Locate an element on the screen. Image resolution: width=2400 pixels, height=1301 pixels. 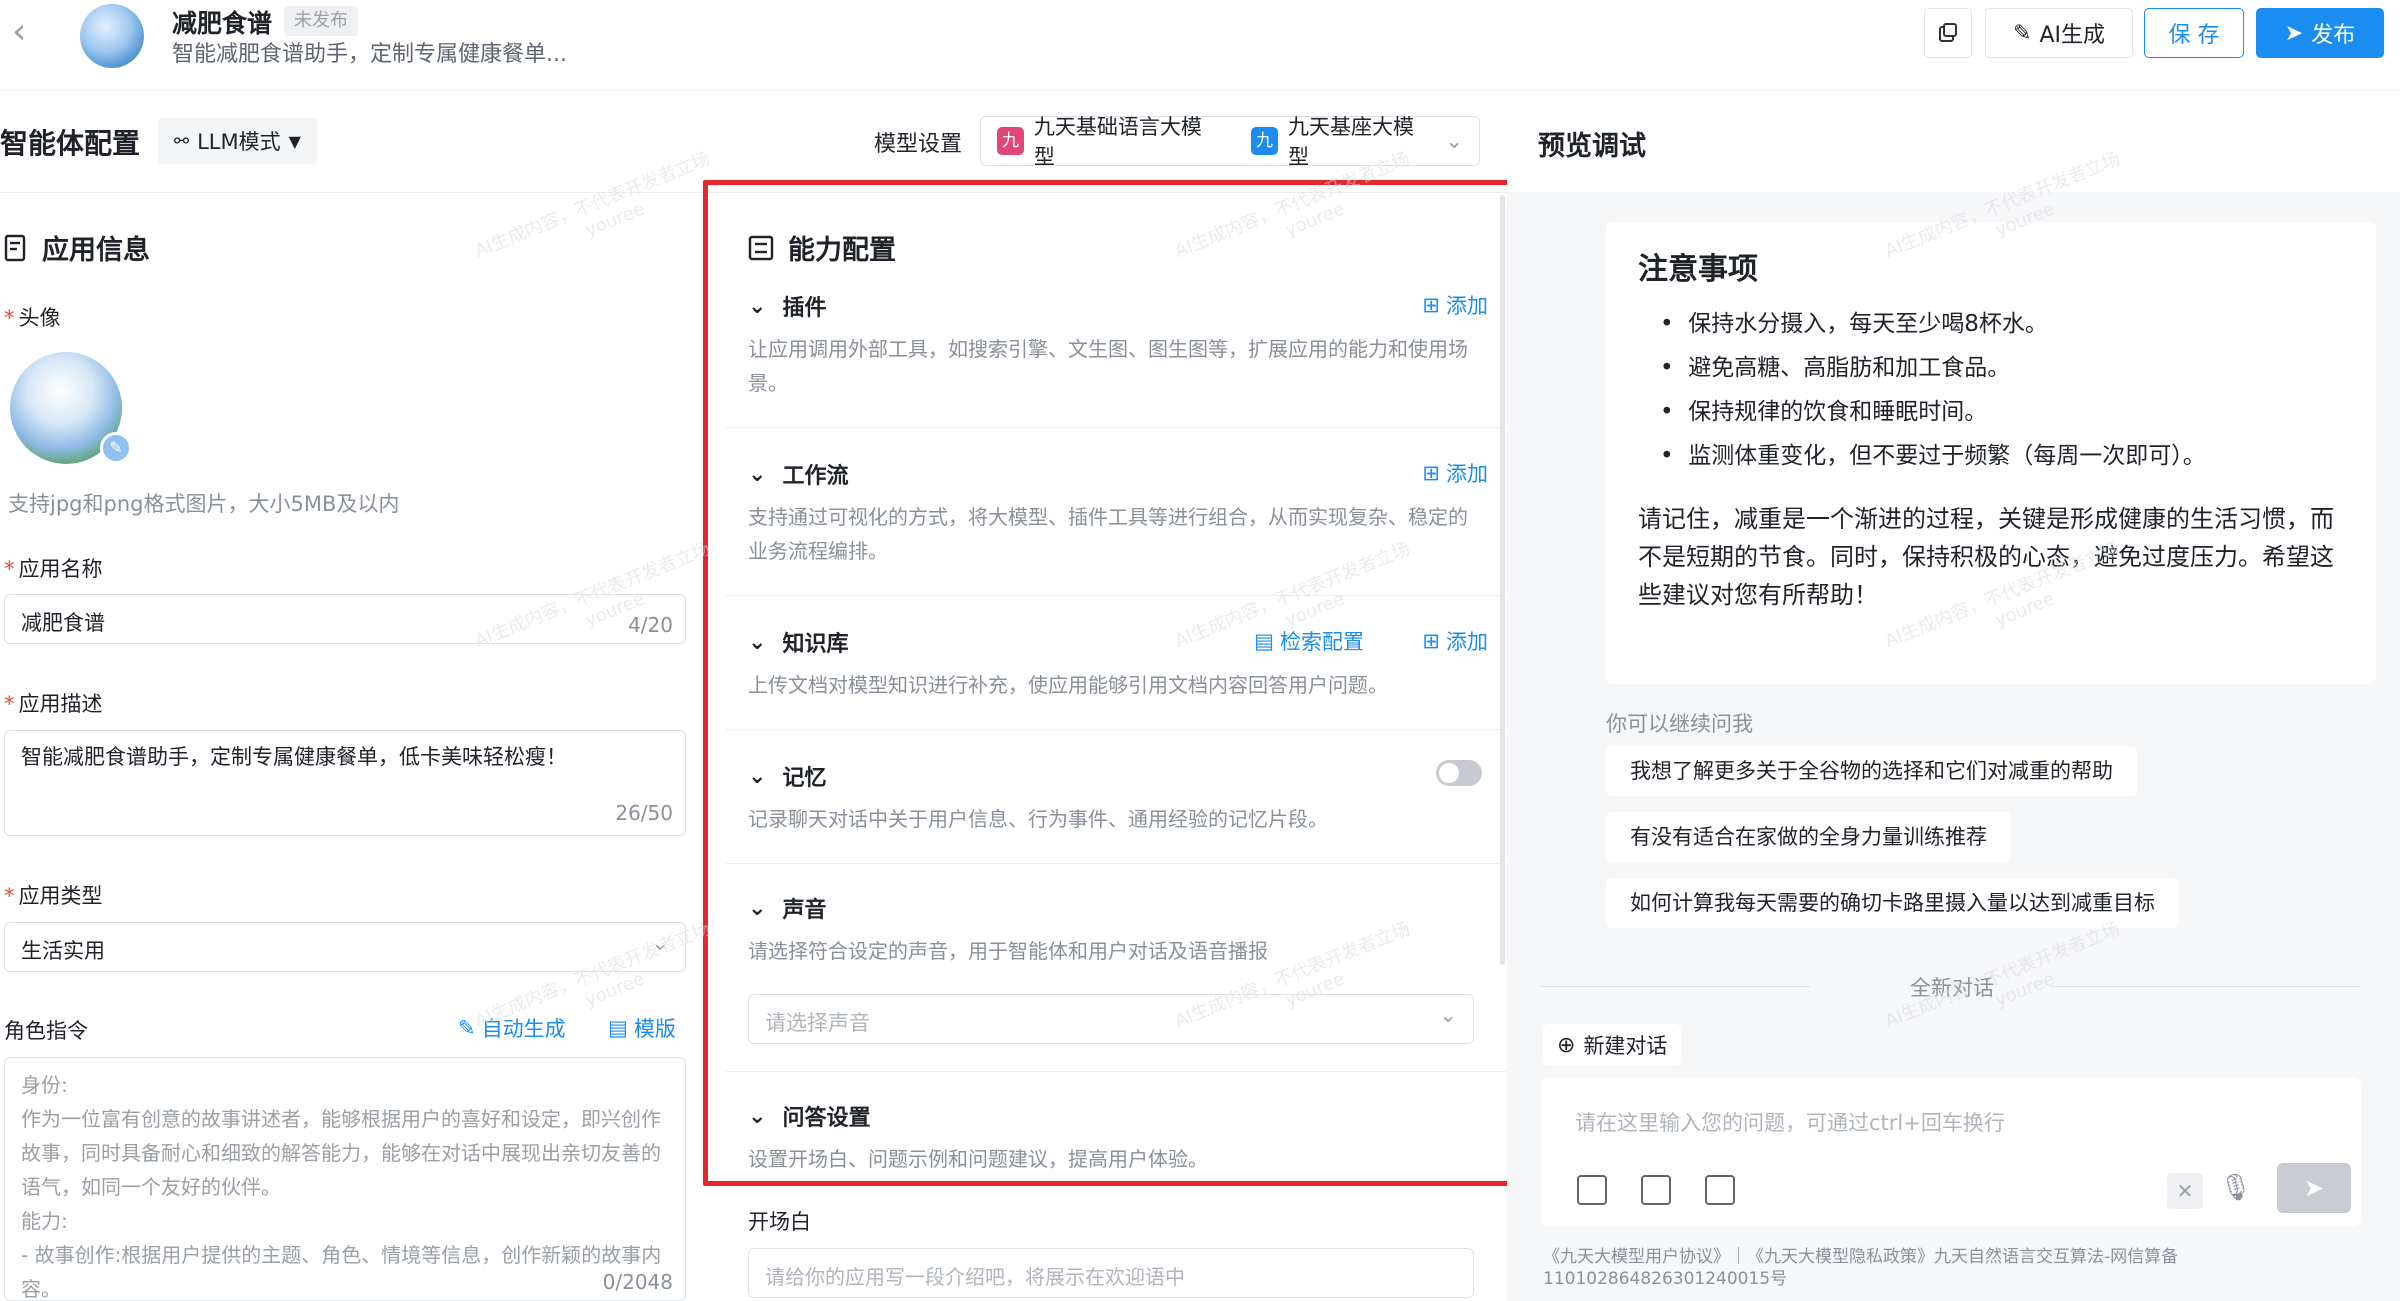
note-title: 注意事项 is located at coordinates (1698, 269).